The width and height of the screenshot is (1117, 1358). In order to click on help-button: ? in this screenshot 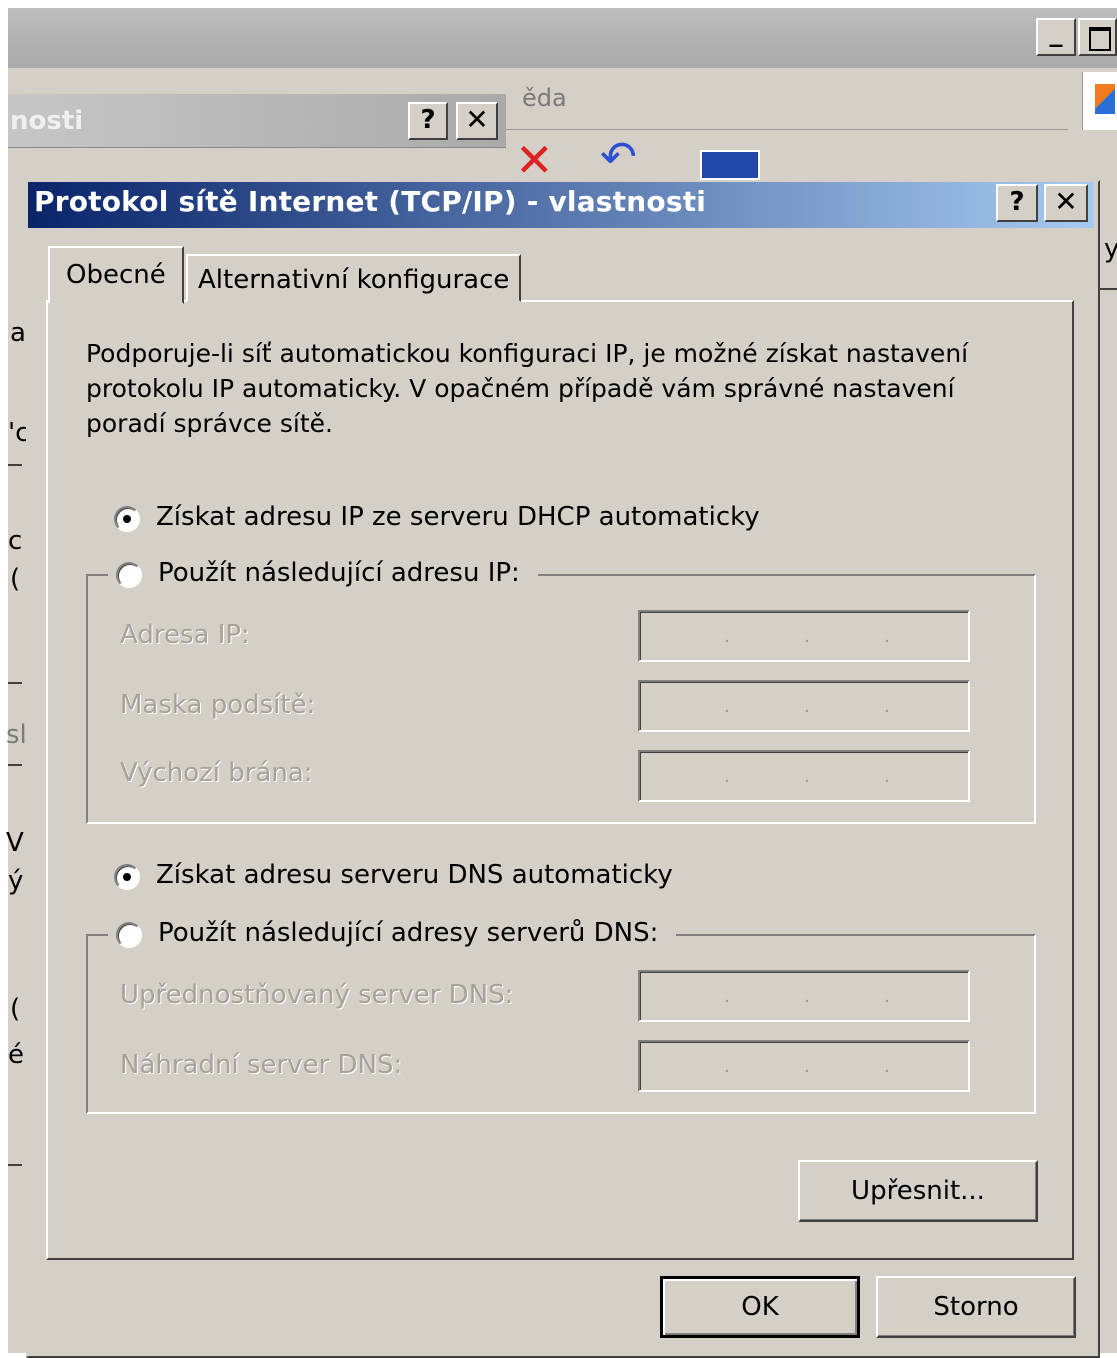, I will do `click(1017, 203)`.